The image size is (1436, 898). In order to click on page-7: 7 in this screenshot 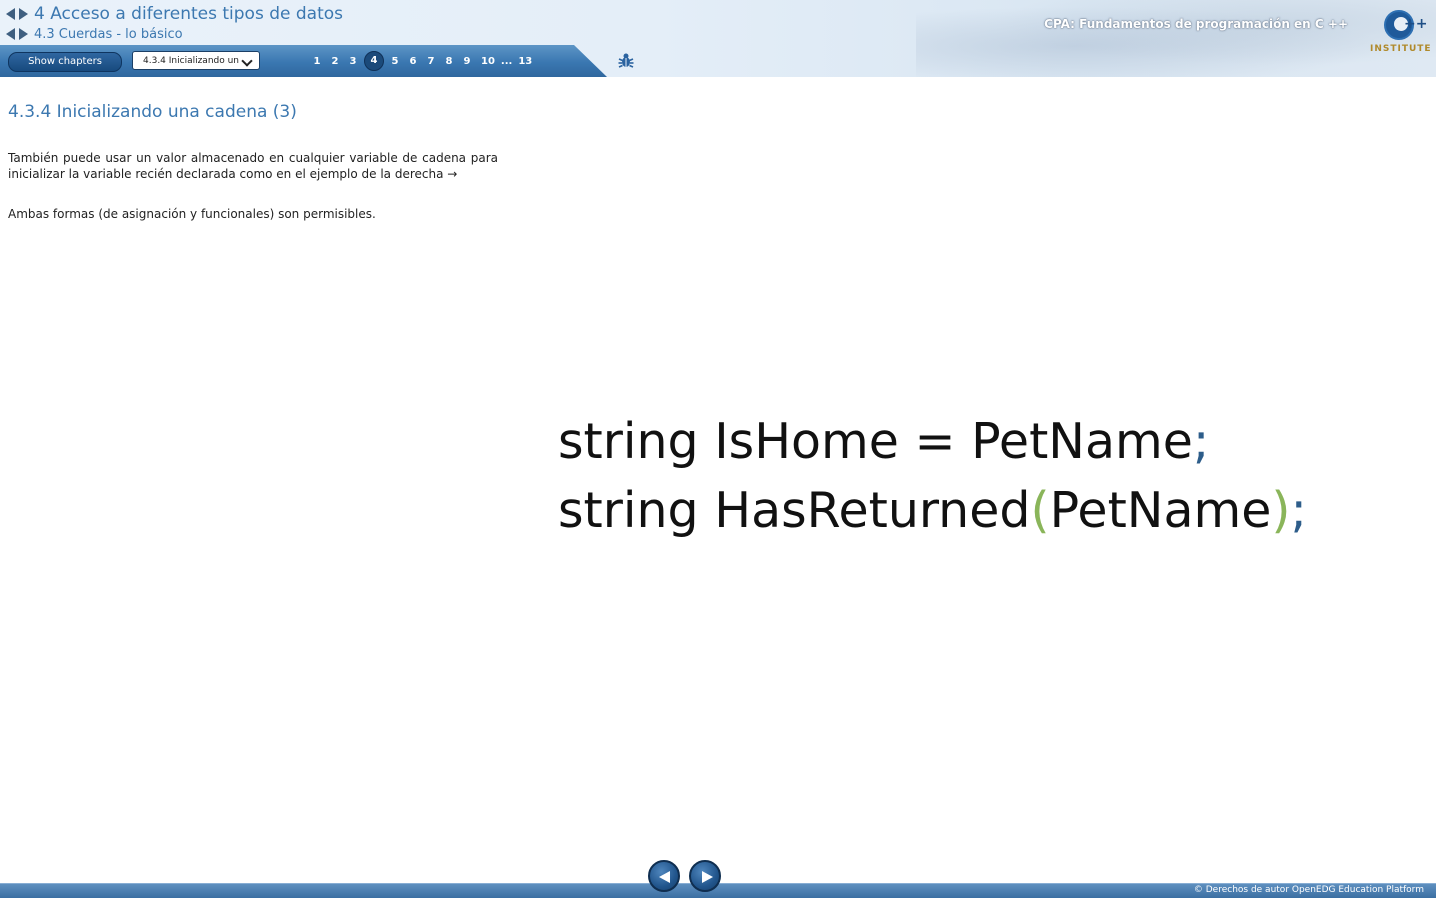, I will do `click(431, 61)`.